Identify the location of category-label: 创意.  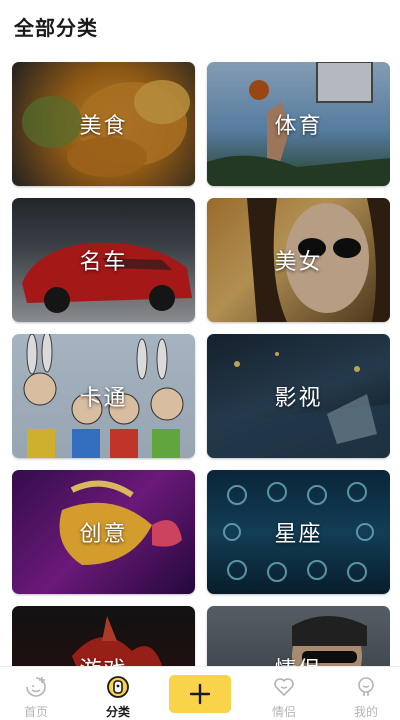
(103, 534).